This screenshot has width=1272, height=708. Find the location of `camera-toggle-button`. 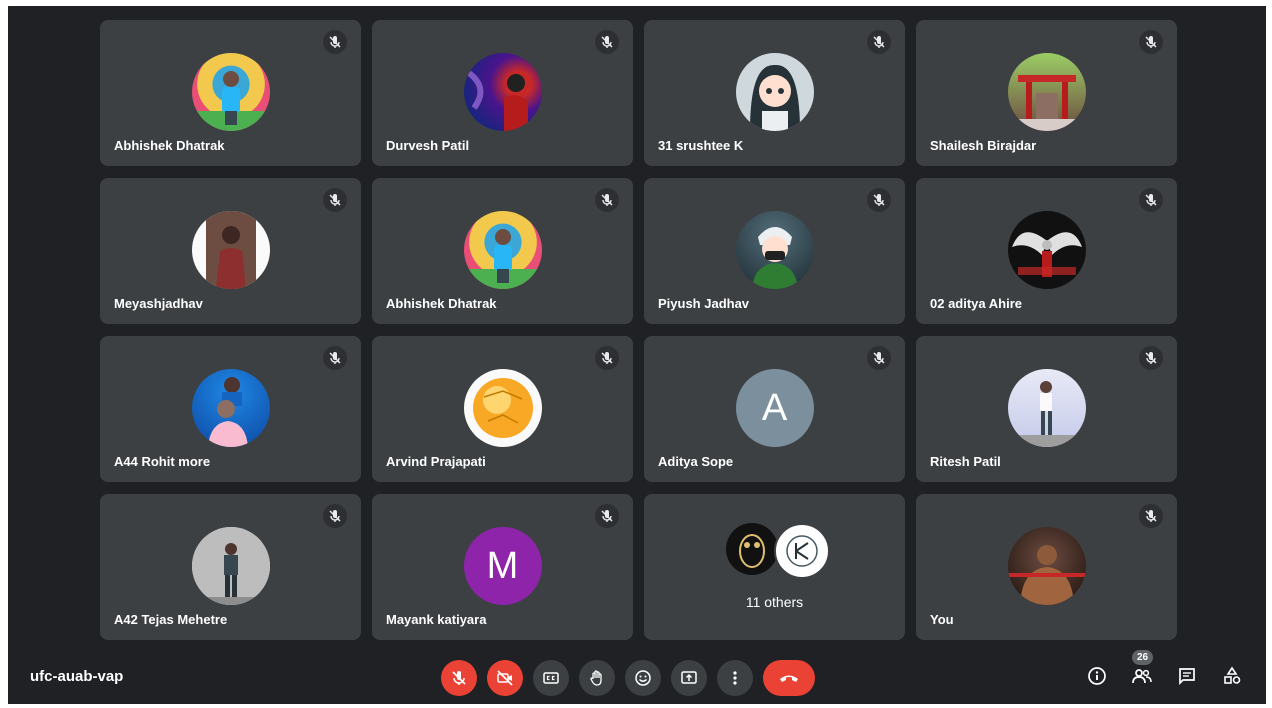

camera-toggle-button is located at coordinates (505, 678).